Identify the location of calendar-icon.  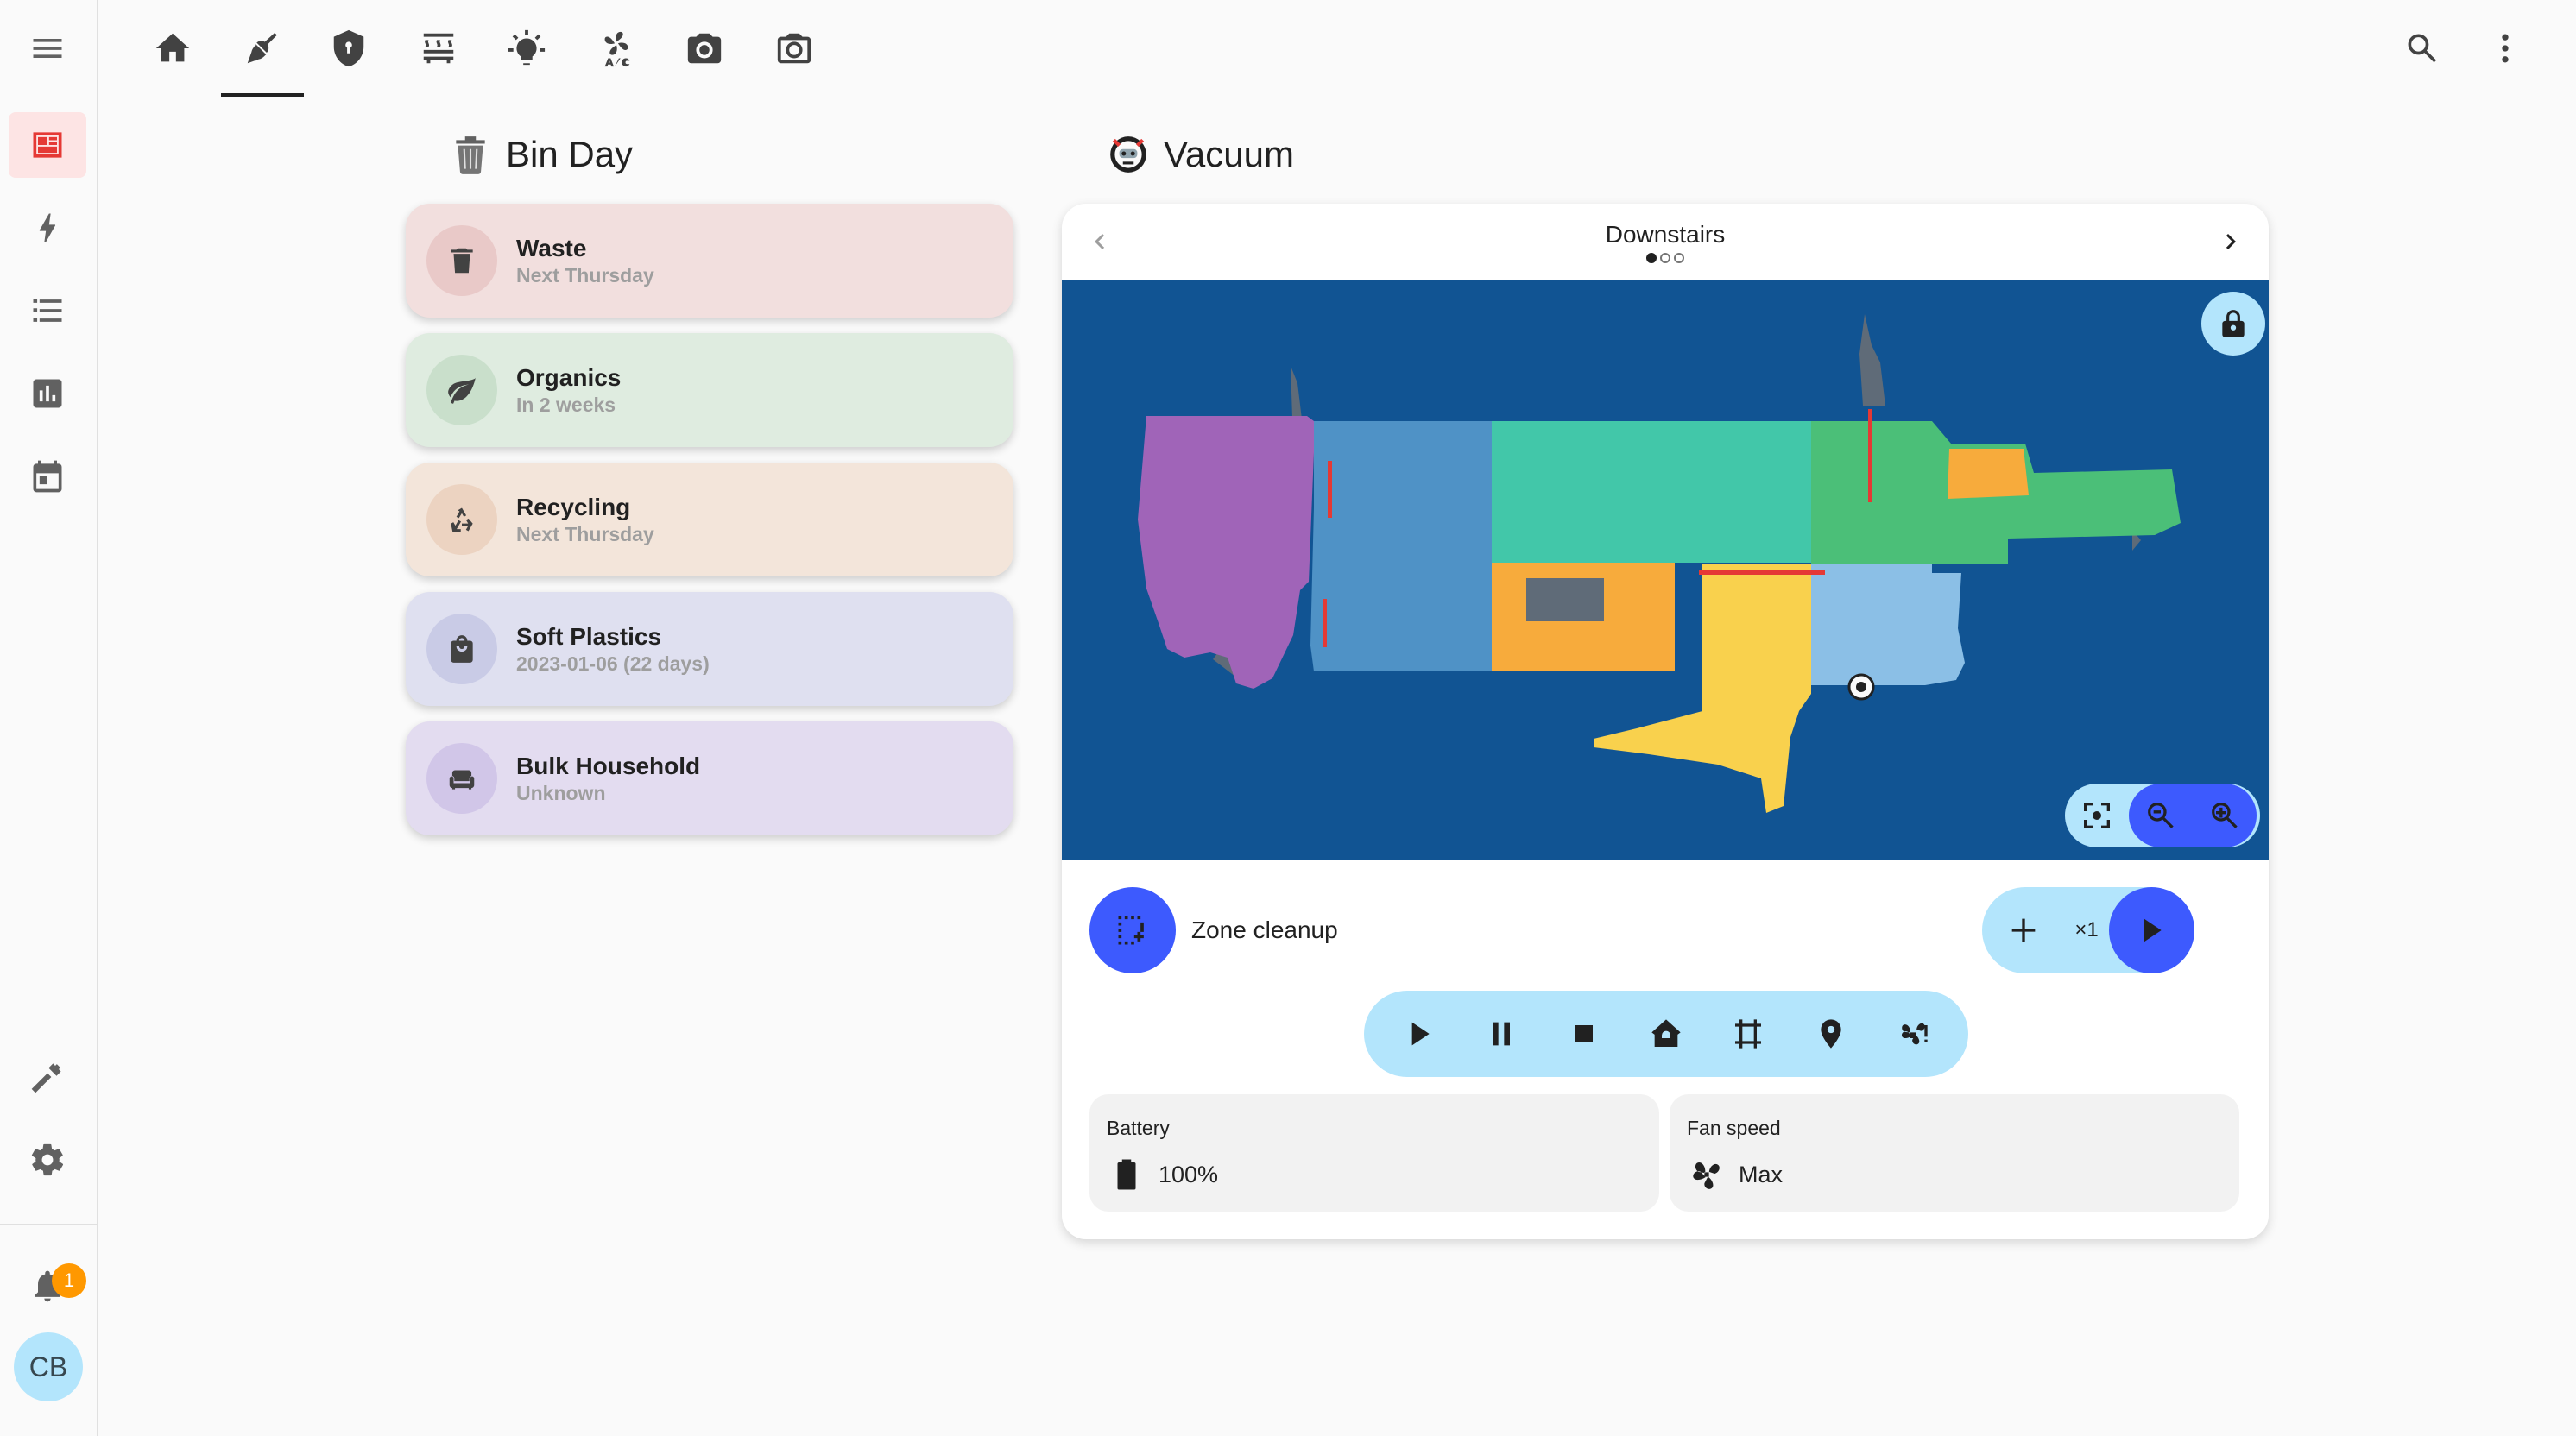
(47, 476).